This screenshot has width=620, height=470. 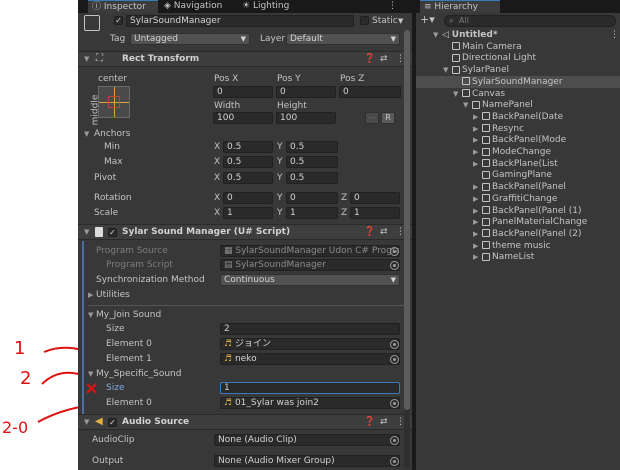 I want to click on tab-hierarchy: ≡ Hierarchy, so click(x=460, y=6).